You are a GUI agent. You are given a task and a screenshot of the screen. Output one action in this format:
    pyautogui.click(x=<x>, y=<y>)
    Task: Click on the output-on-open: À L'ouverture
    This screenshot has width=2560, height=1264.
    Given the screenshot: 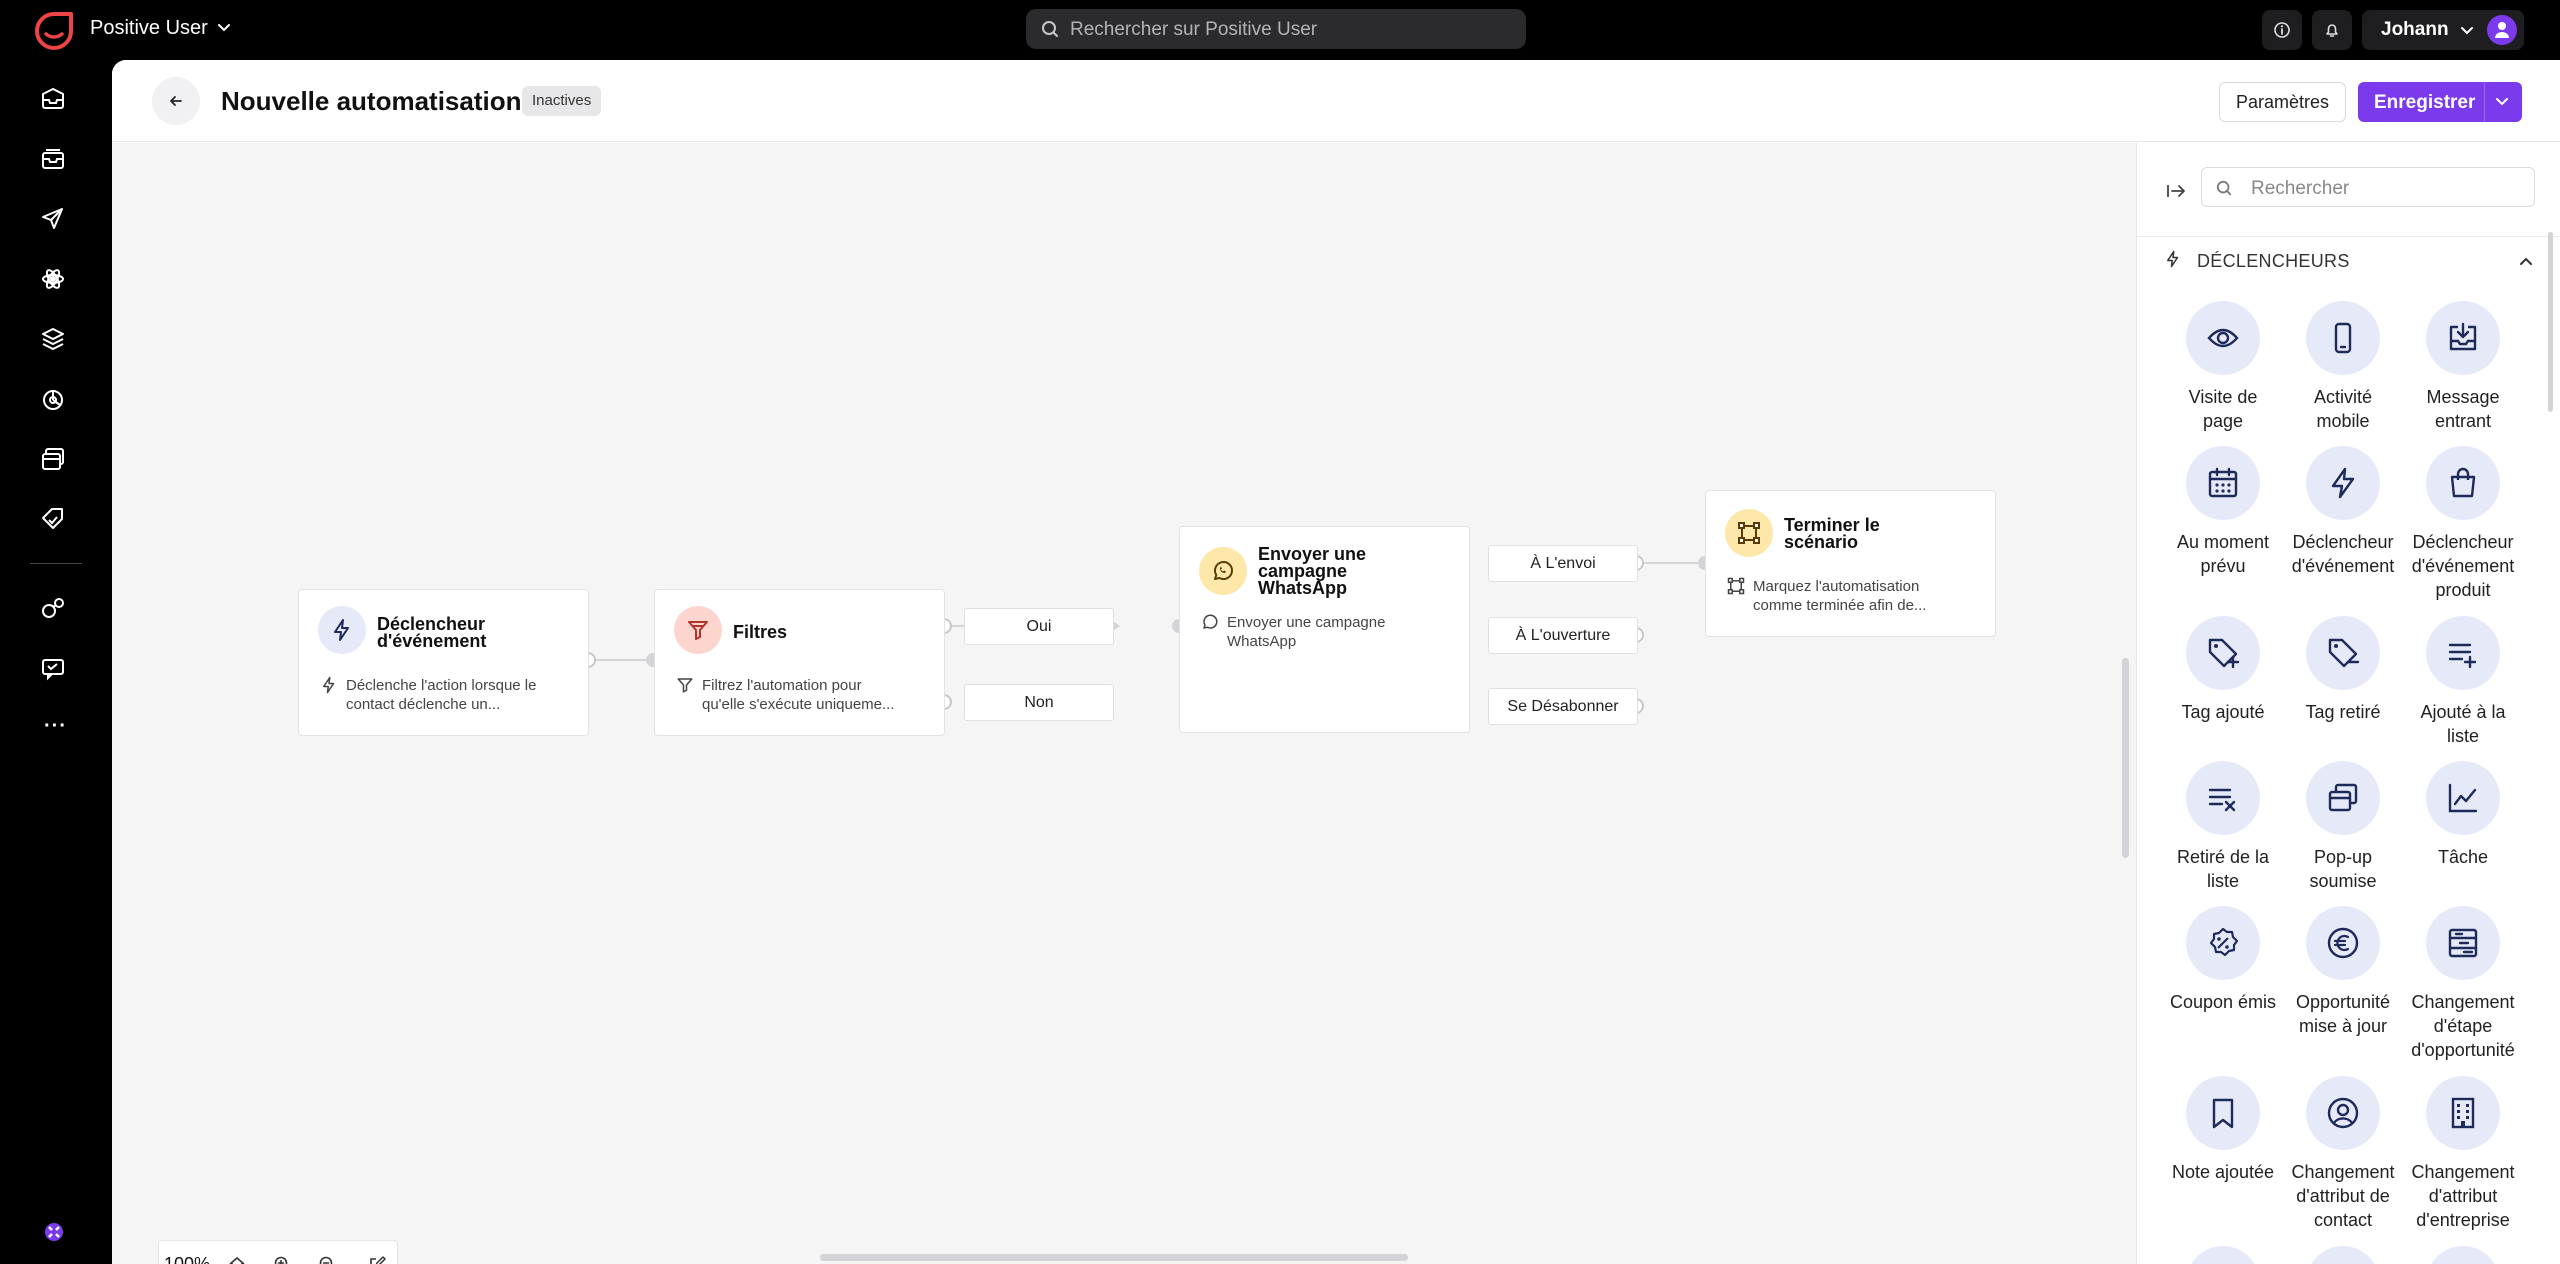 What is the action you would take?
    pyautogui.click(x=1563, y=635)
    